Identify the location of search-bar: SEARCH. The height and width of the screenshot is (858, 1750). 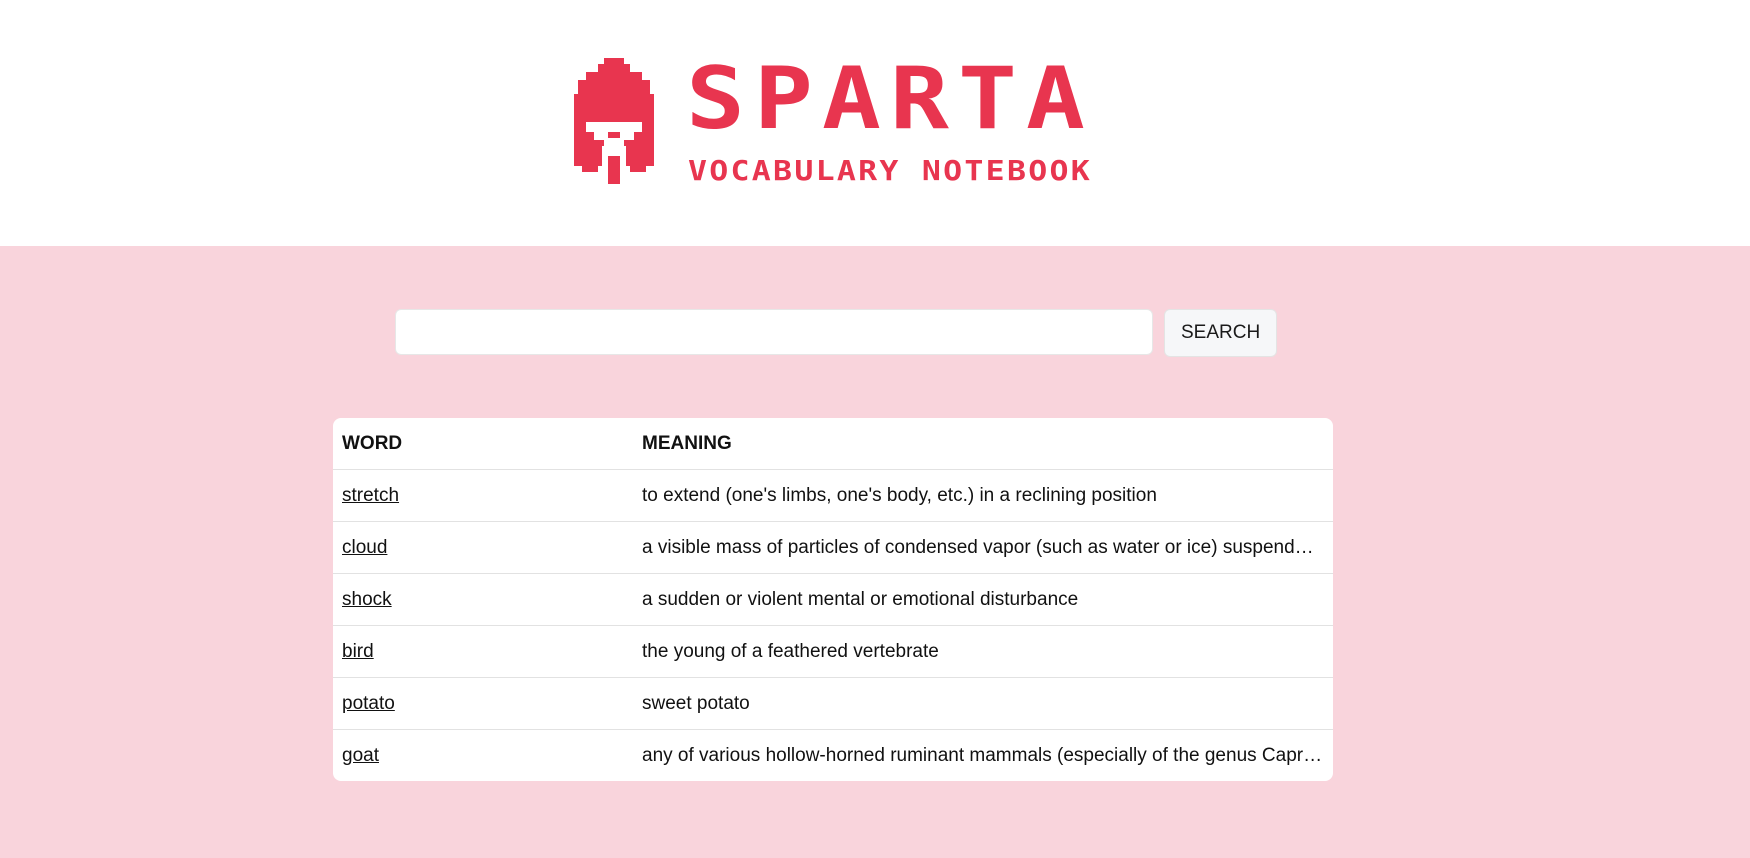
(836, 333).